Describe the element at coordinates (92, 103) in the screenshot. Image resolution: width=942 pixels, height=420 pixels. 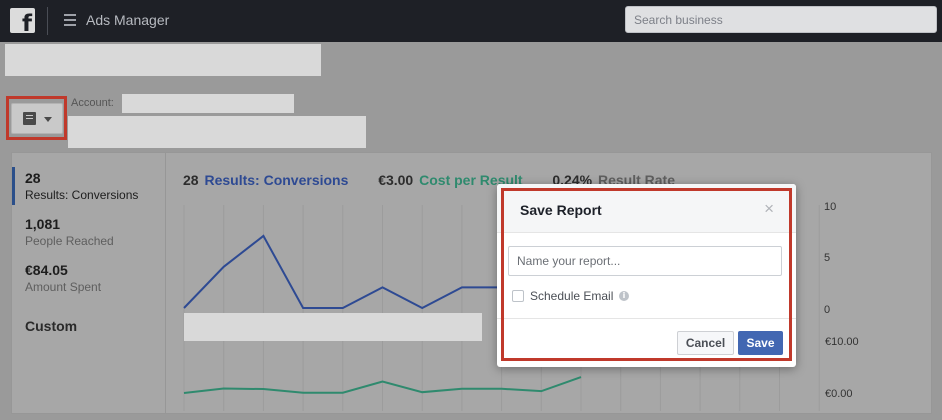
I see `account-label: Account:` at that location.